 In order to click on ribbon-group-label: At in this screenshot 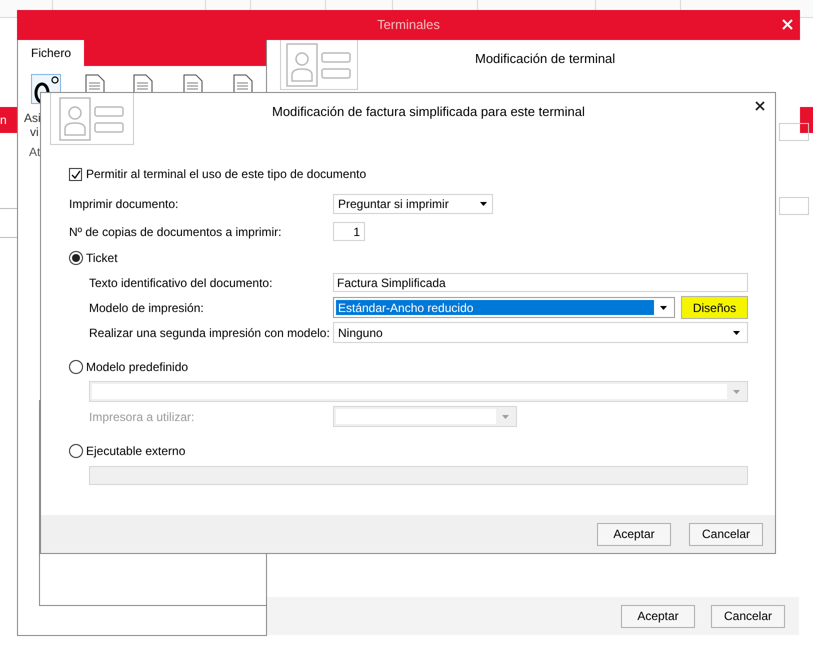, I will do `click(34, 152)`.